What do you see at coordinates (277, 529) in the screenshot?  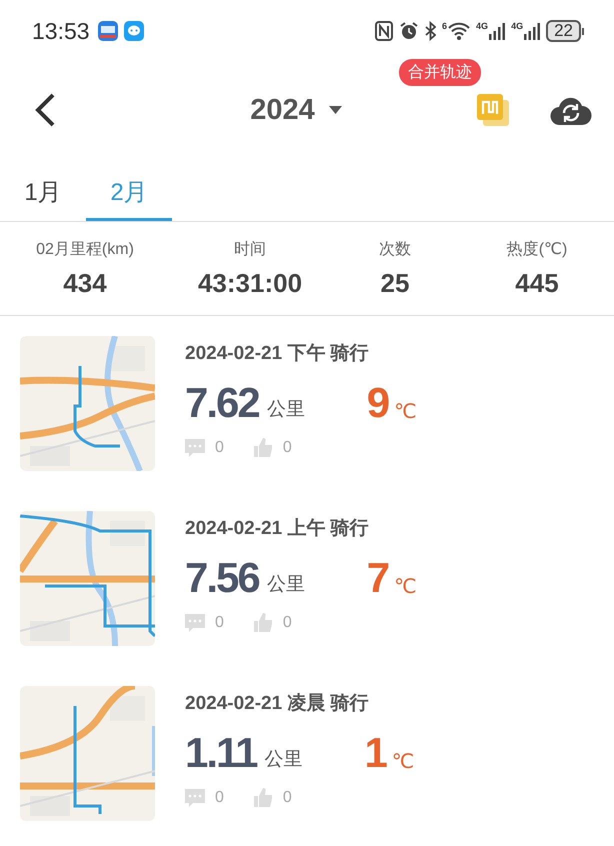 I see `ride-title: 2024-02-21 上午 骑行` at bounding box center [277, 529].